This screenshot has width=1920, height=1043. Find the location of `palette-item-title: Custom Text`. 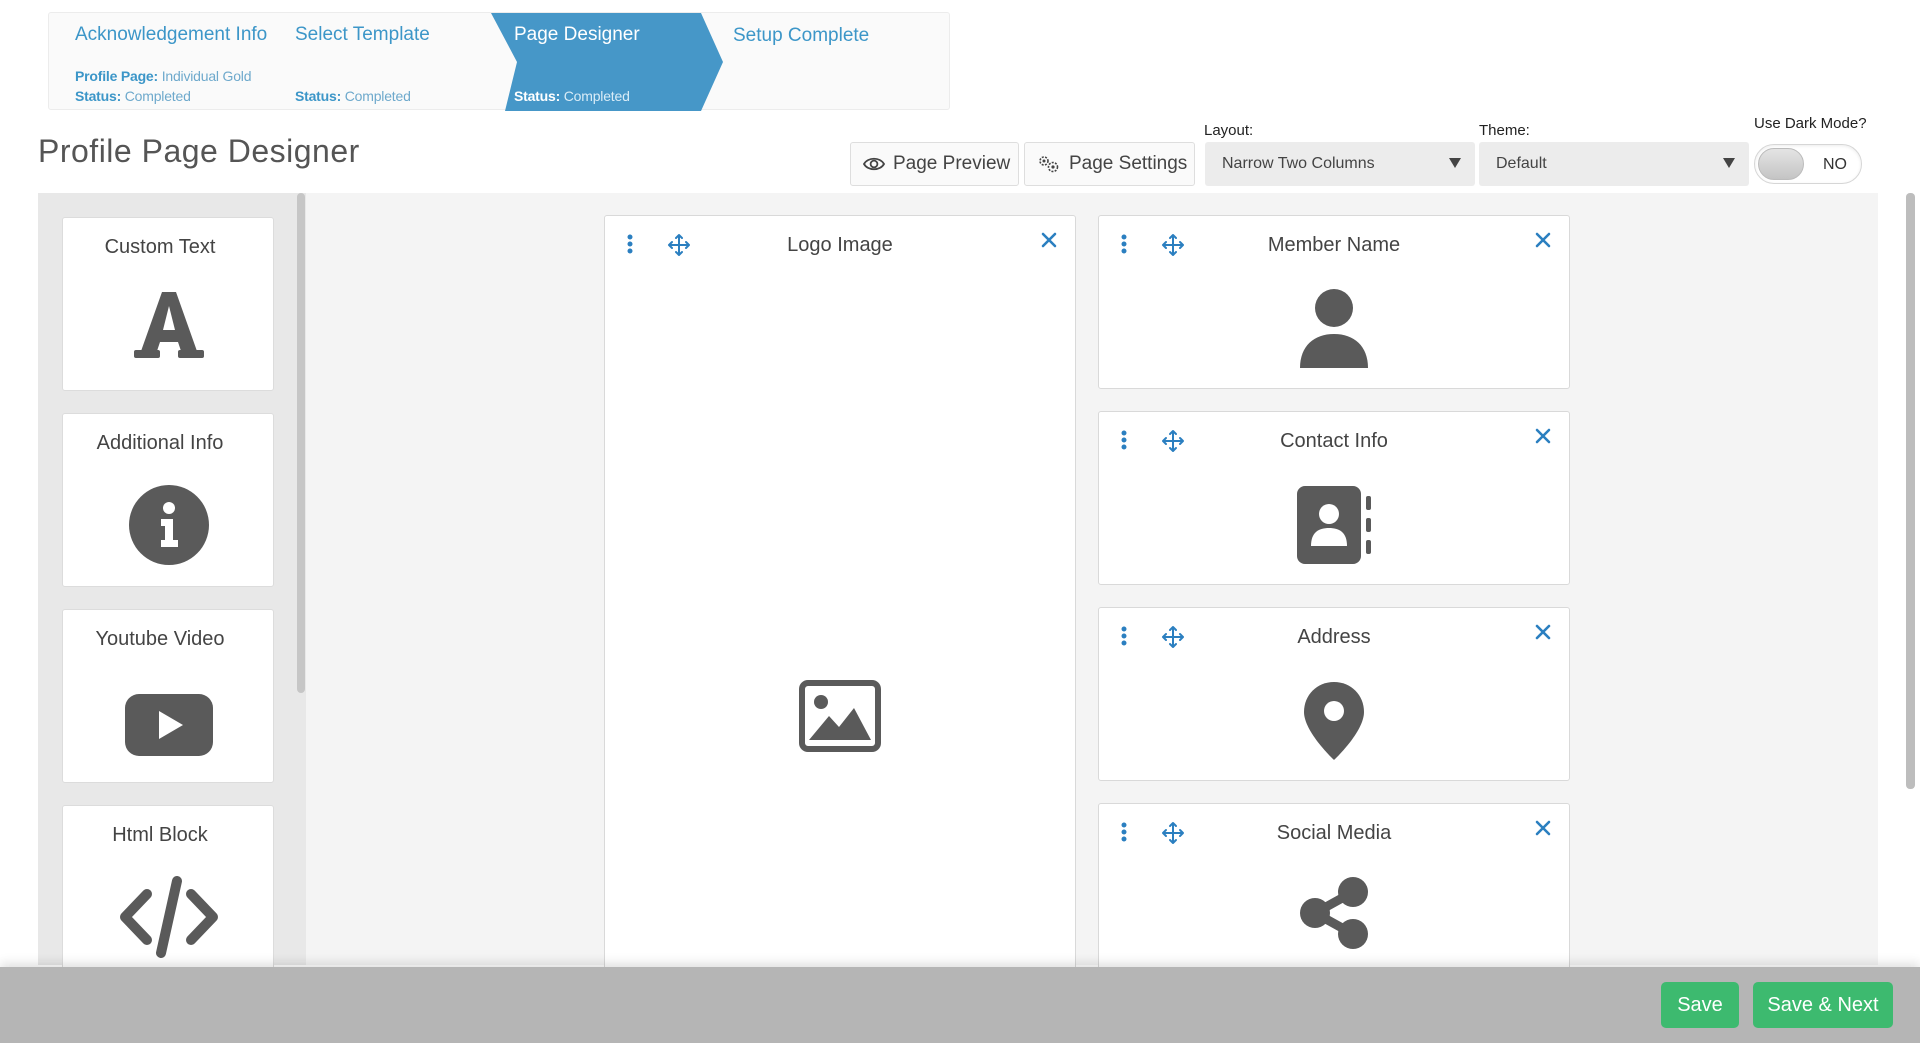

palette-item-title: Custom Text is located at coordinates (160, 247).